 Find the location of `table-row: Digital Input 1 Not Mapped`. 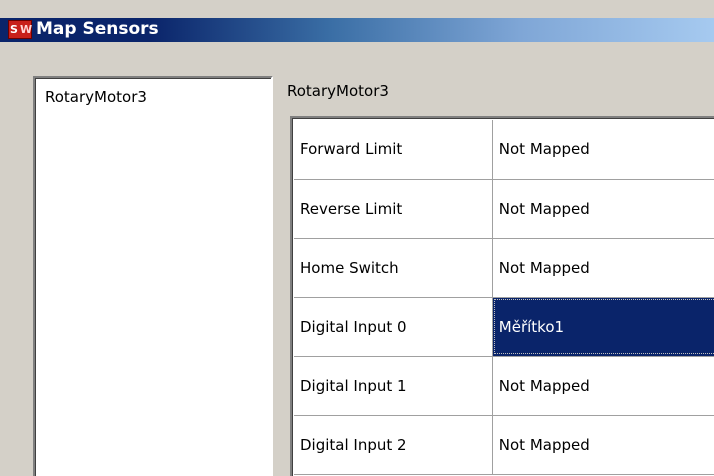

table-row: Digital Input 1 Not Mapped is located at coordinates (504, 386).